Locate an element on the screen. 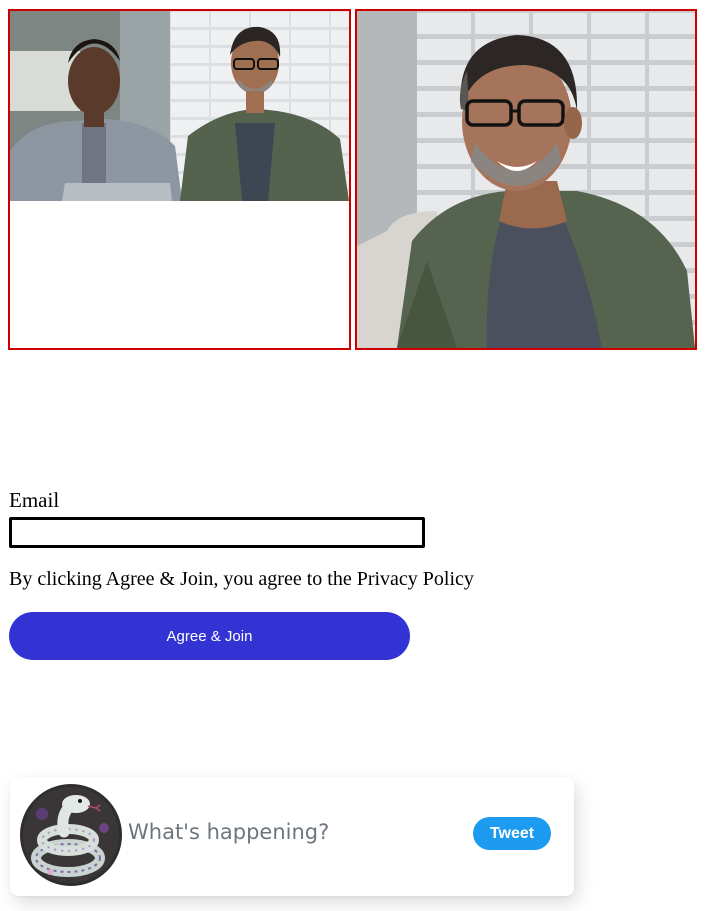  tweet-button: Tweet is located at coordinates (512, 833).